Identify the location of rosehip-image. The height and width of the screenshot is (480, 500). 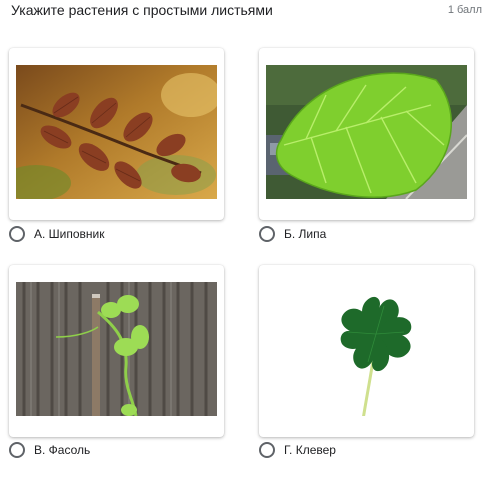
(116, 132).